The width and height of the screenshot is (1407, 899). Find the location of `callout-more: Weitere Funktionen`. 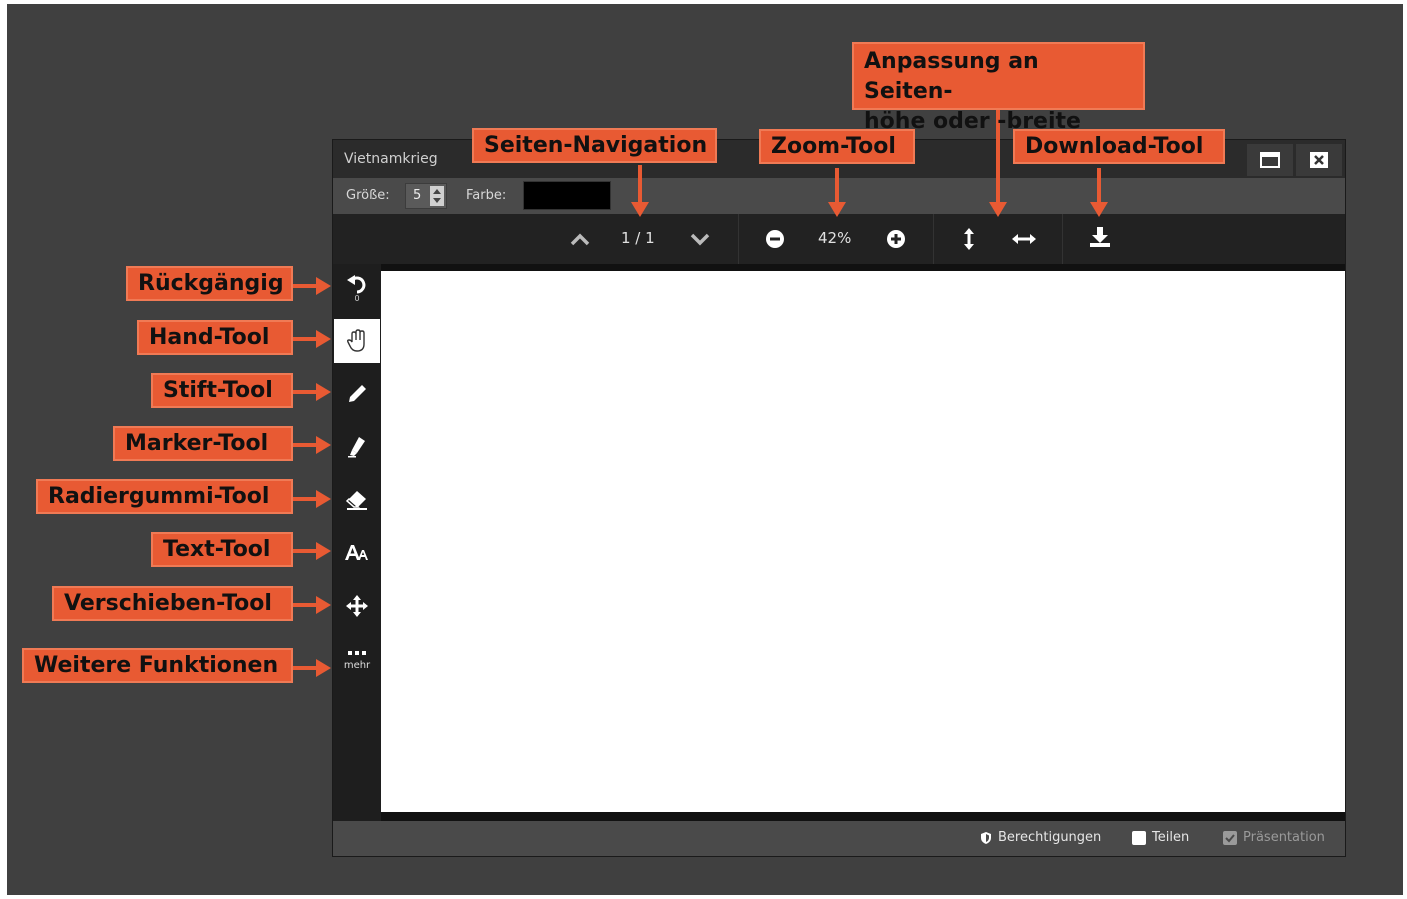

callout-more: Weitere Funktionen is located at coordinates (157, 665).